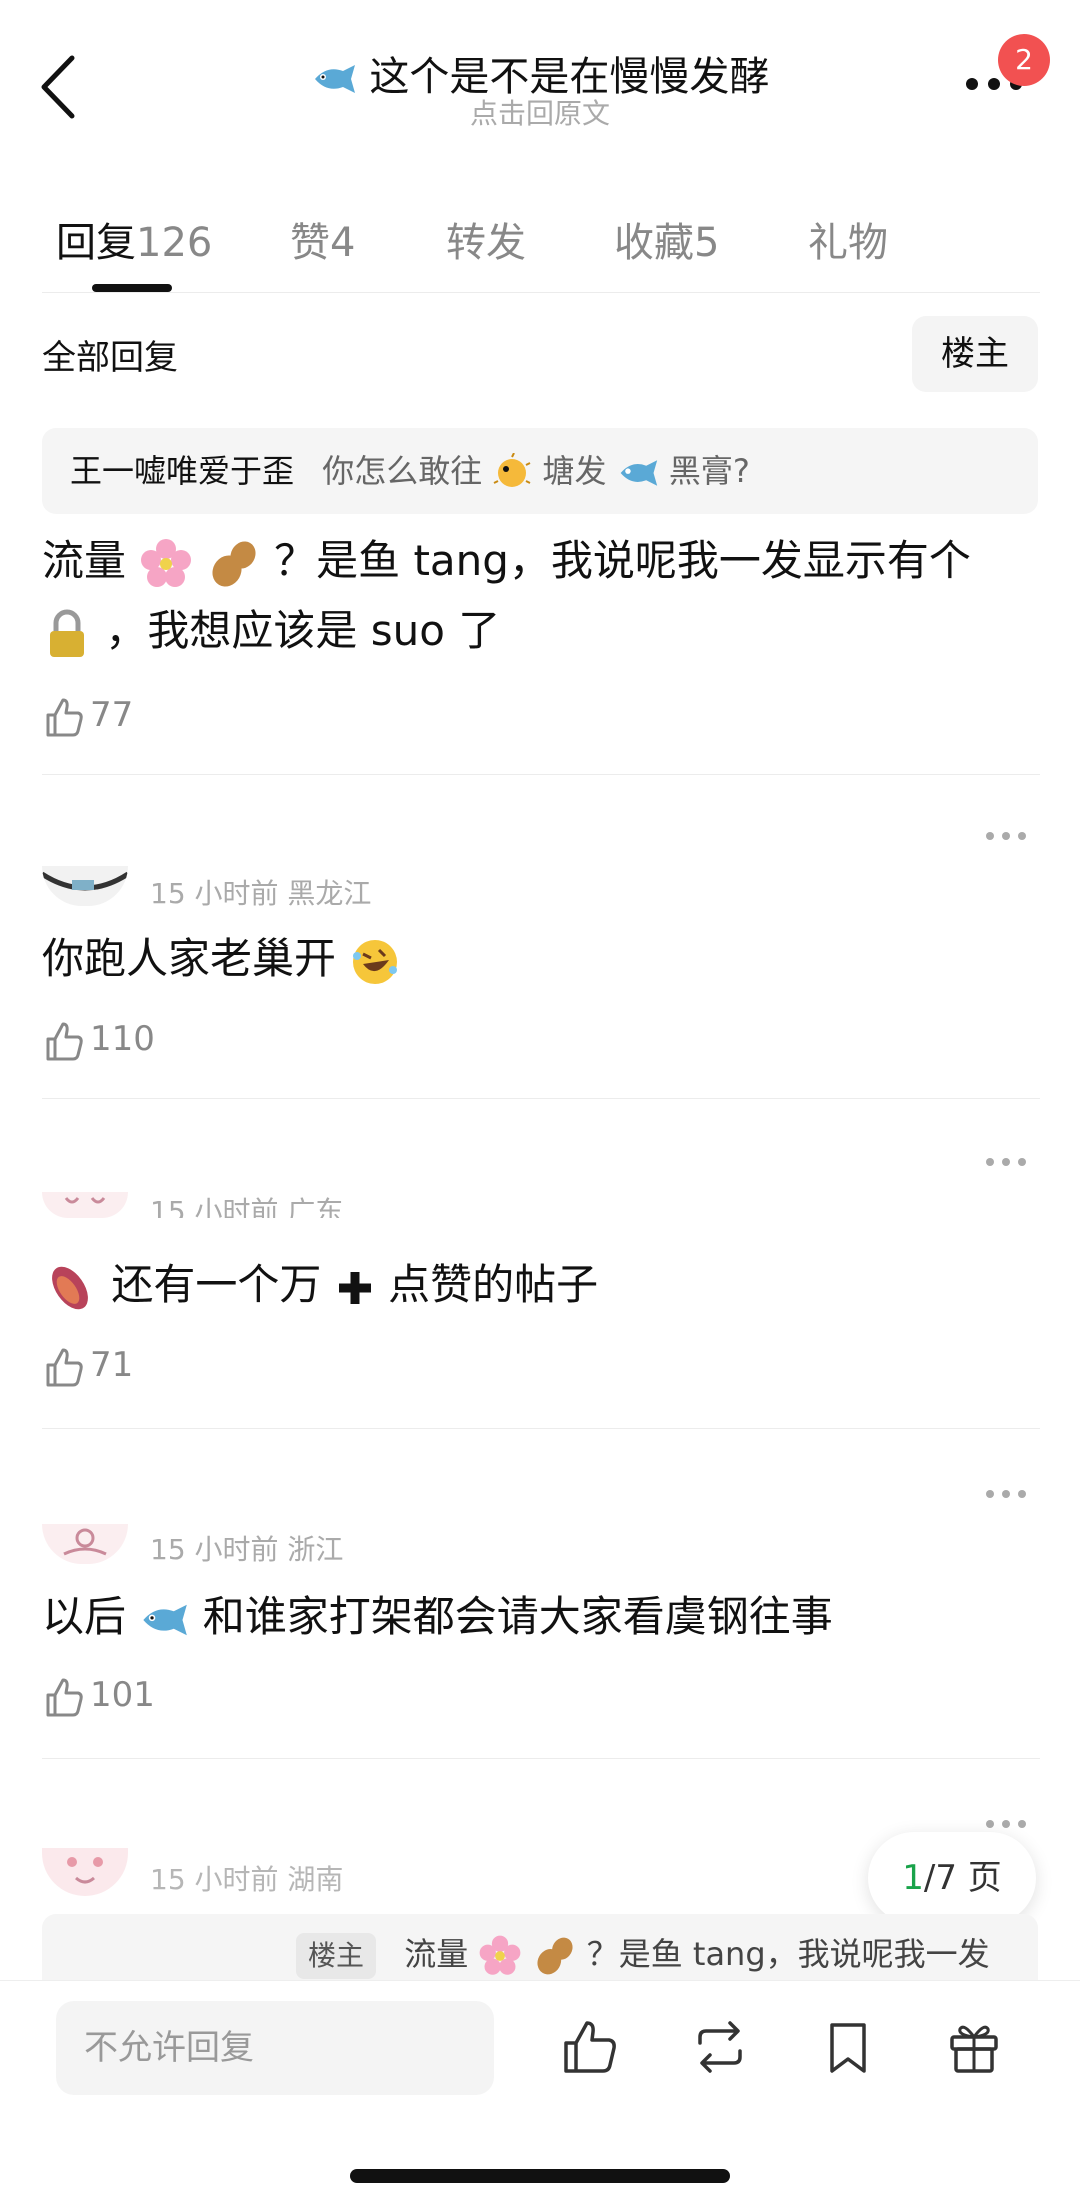 The height and width of the screenshot is (2207, 1080). Describe the element at coordinates (310, 243) in the screenshot. I see `tab-label: 赞` at that location.